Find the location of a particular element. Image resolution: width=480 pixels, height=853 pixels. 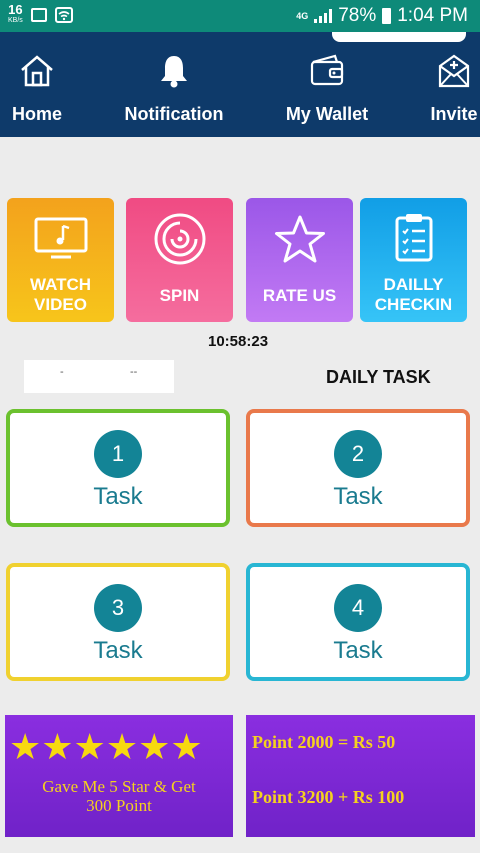

nav-wallet: My Wallet is located at coordinates (327, 88).